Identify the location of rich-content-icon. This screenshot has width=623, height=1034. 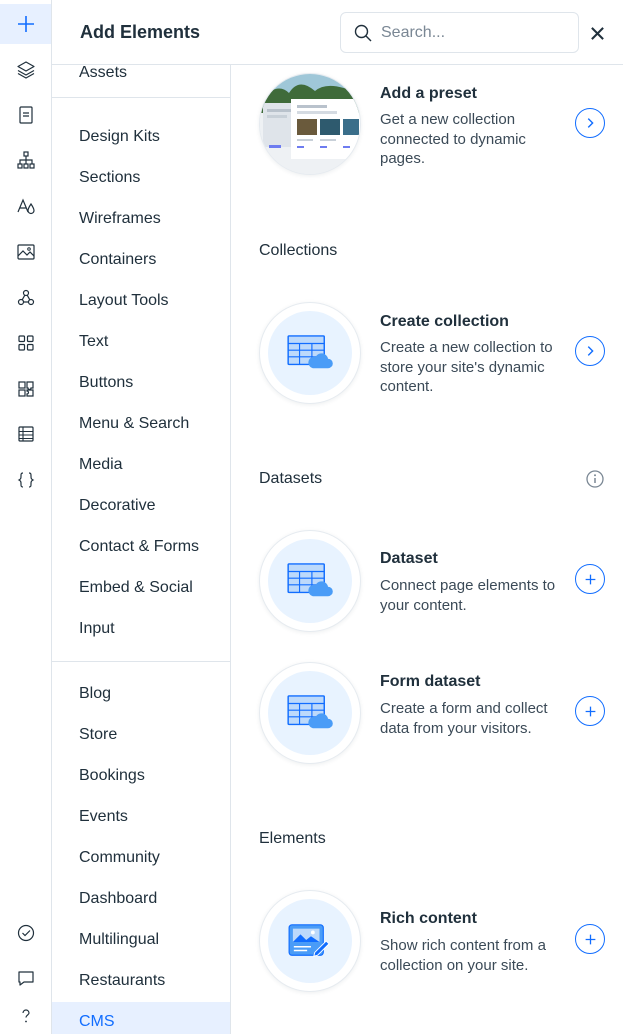
(310, 941).